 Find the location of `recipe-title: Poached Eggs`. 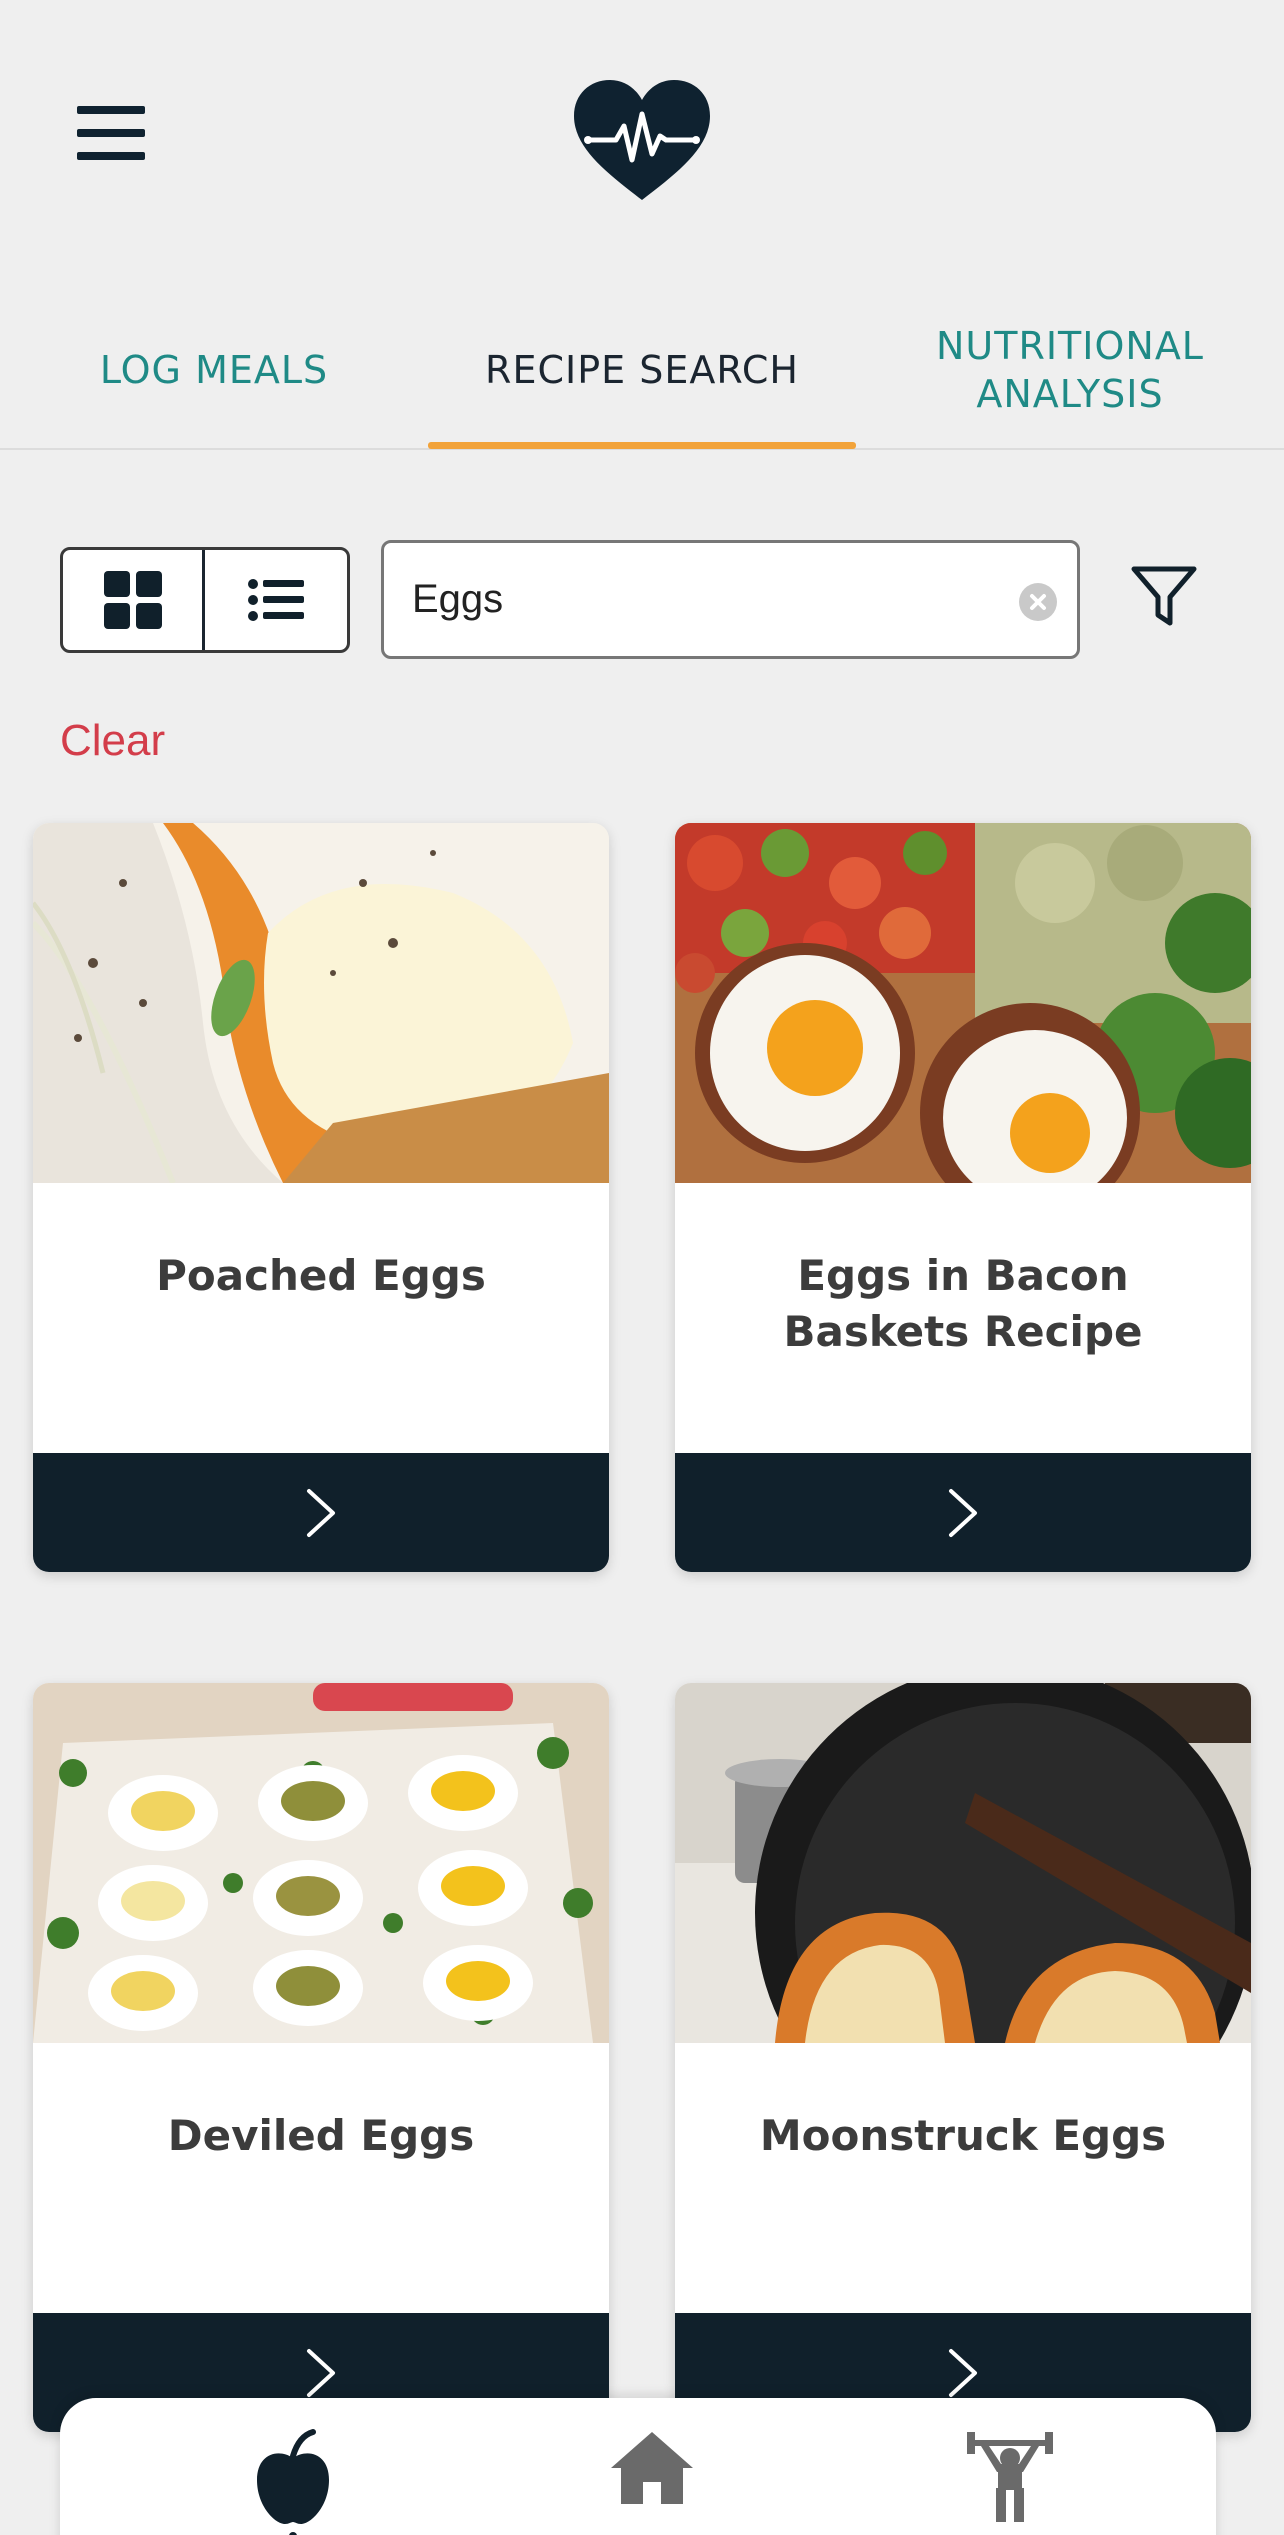

recipe-title: Poached Eggs is located at coordinates (321, 1275).